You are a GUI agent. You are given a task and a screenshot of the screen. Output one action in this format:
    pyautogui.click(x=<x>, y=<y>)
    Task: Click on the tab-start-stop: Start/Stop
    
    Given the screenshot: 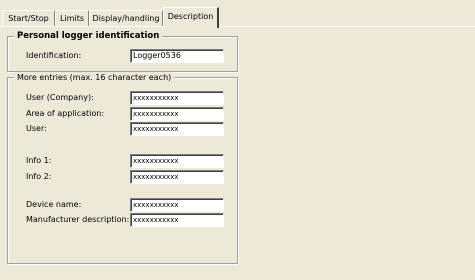 What is the action you would take?
    pyautogui.click(x=28, y=18)
    